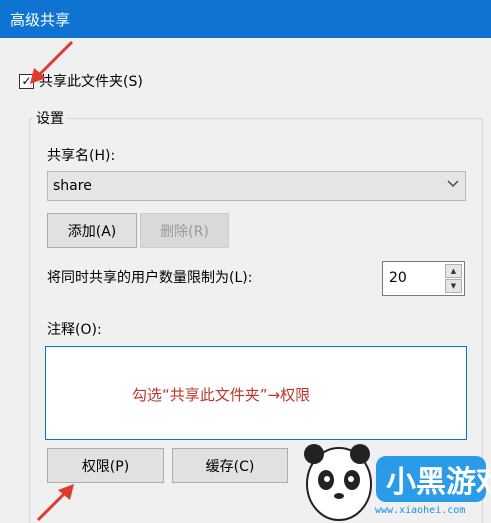  Describe the element at coordinates (184, 230) in the screenshot. I see `remove-button: 删除(R)` at that location.